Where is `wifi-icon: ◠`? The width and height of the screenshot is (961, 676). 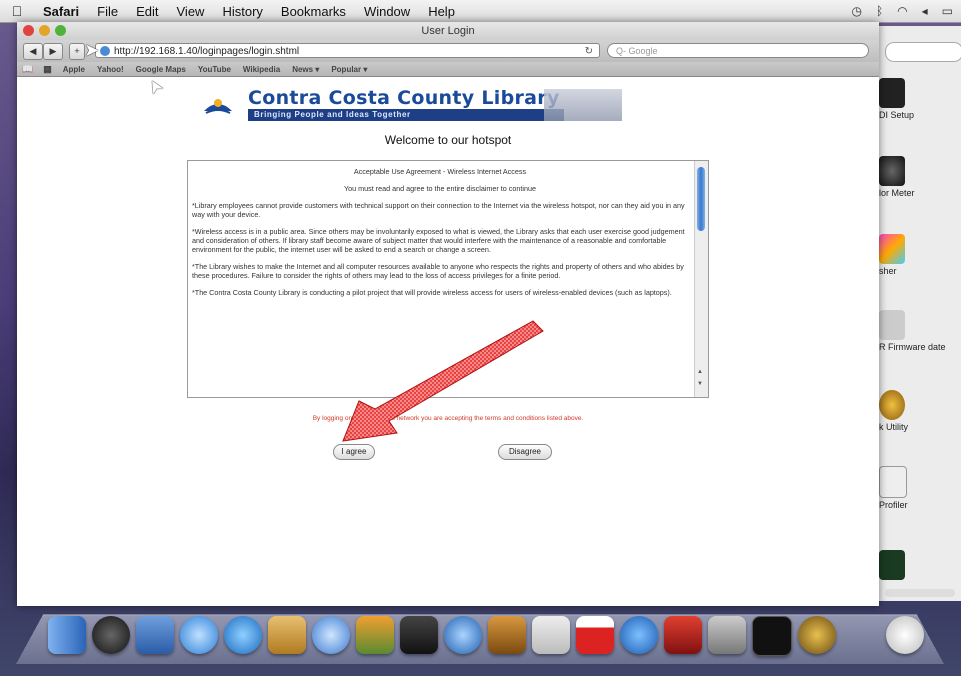
wifi-icon: ◠ is located at coordinates (902, 11).